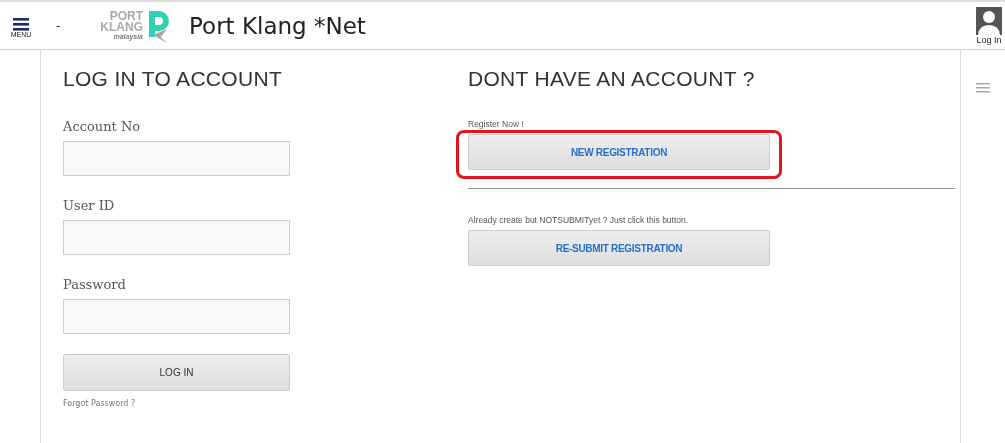 The image size is (1005, 443). Describe the element at coordinates (89, 205) in the screenshot. I see `field-label: User ID` at that location.